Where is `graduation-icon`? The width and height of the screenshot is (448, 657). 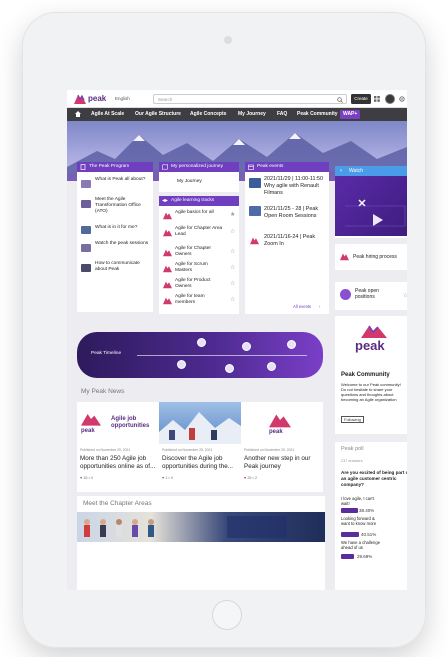 graduation-icon is located at coordinates (165, 200).